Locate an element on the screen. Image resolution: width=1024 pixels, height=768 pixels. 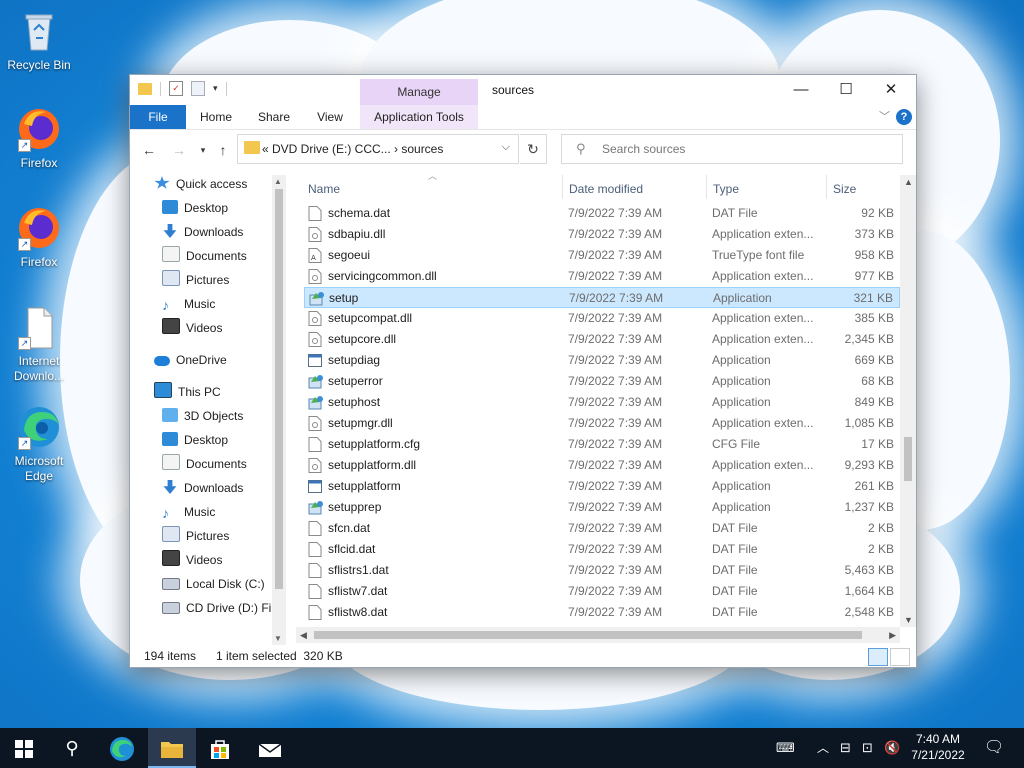
nav-item-this-pc: This PC is located at coordinates (187, 392).